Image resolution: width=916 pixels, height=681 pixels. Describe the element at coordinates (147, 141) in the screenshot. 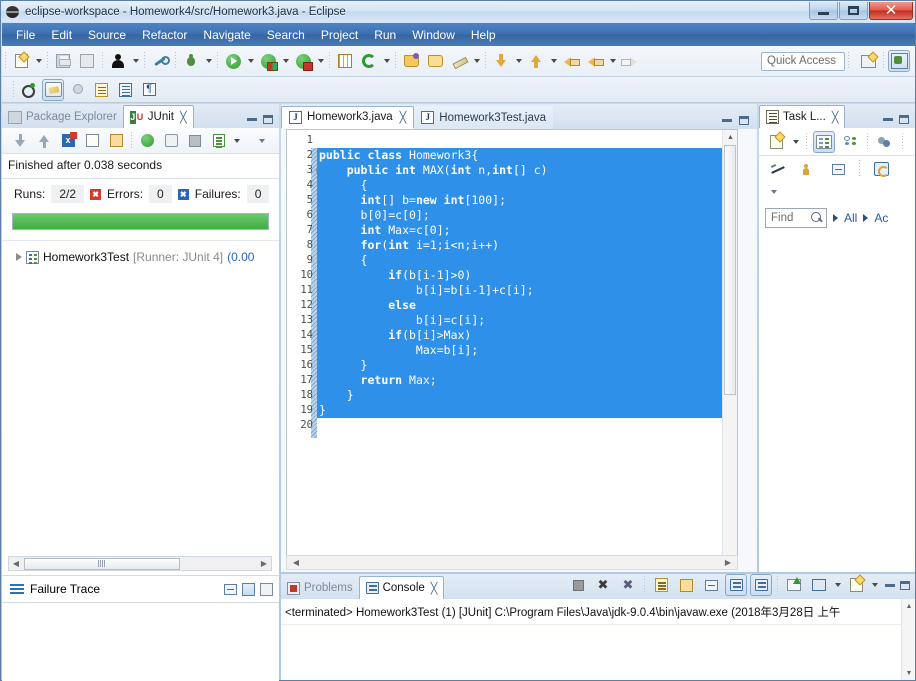

I see `rerun-test-button` at that location.